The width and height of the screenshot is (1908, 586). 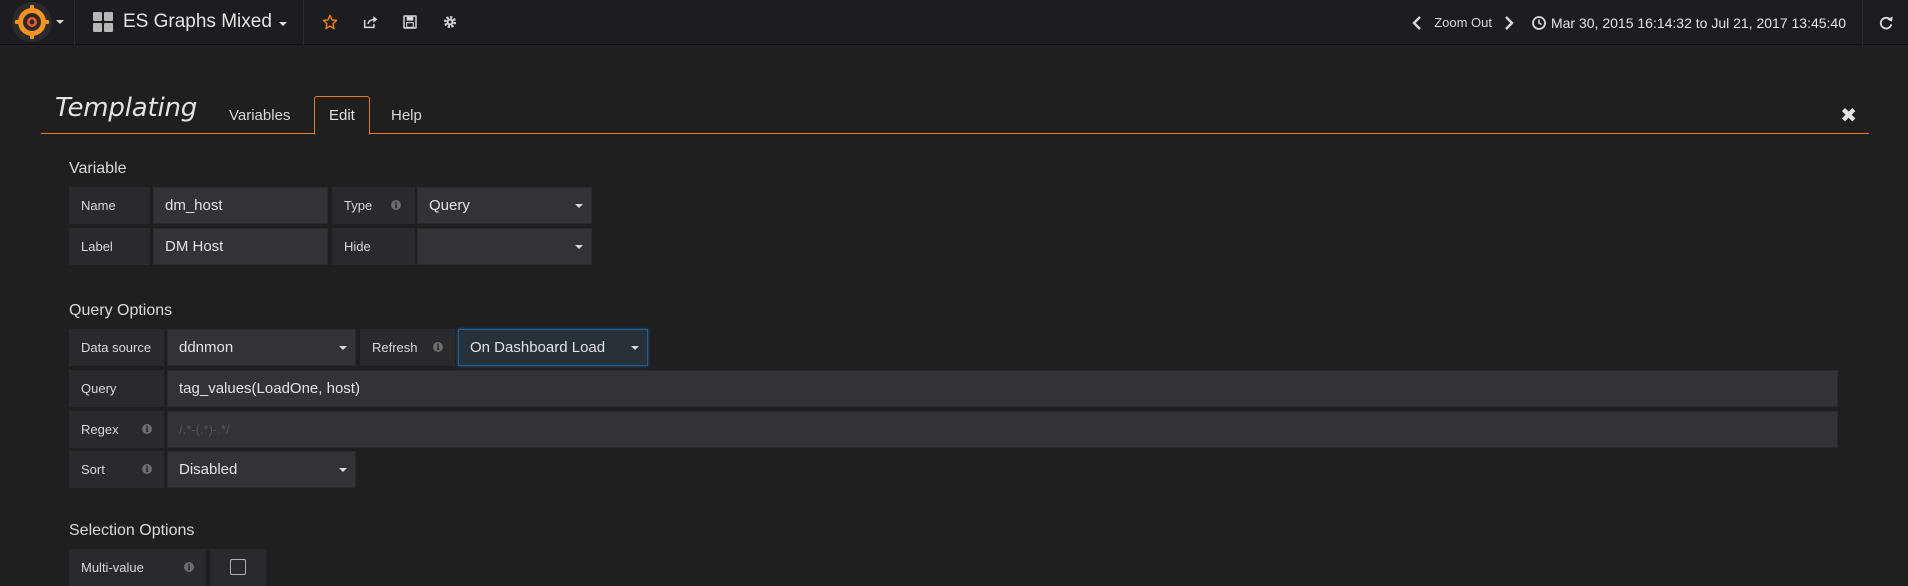 I want to click on regex-label-cell: Regex i, so click(x=116, y=429).